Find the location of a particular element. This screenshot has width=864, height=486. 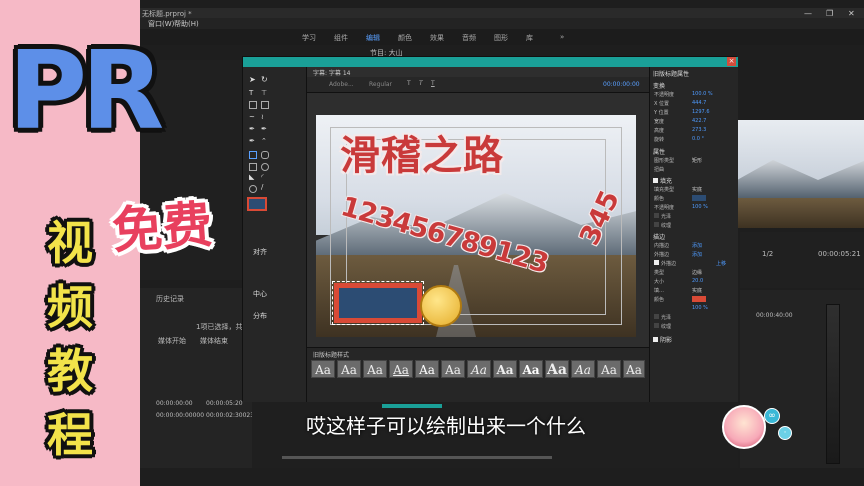

zoom-select: 1/2 is located at coordinates (767, 254).